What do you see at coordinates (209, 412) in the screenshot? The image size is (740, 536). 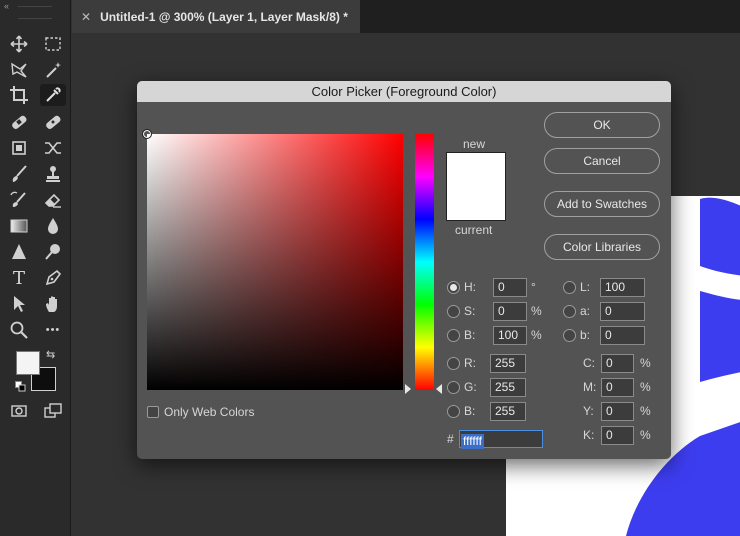 I see `only-web-colors-label: Only Web Colors` at bounding box center [209, 412].